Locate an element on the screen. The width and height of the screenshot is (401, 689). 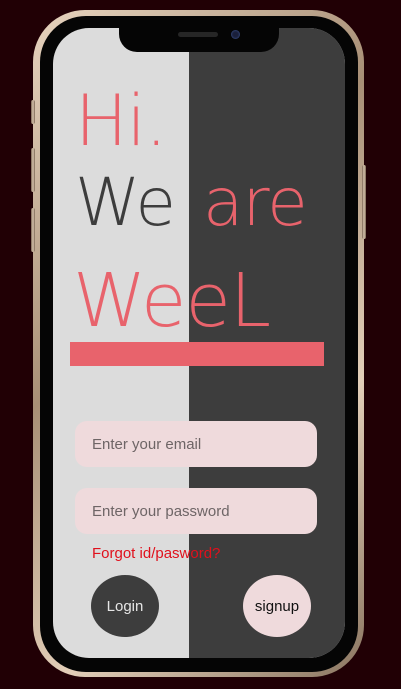
front-camera-icon is located at coordinates (235, 34).